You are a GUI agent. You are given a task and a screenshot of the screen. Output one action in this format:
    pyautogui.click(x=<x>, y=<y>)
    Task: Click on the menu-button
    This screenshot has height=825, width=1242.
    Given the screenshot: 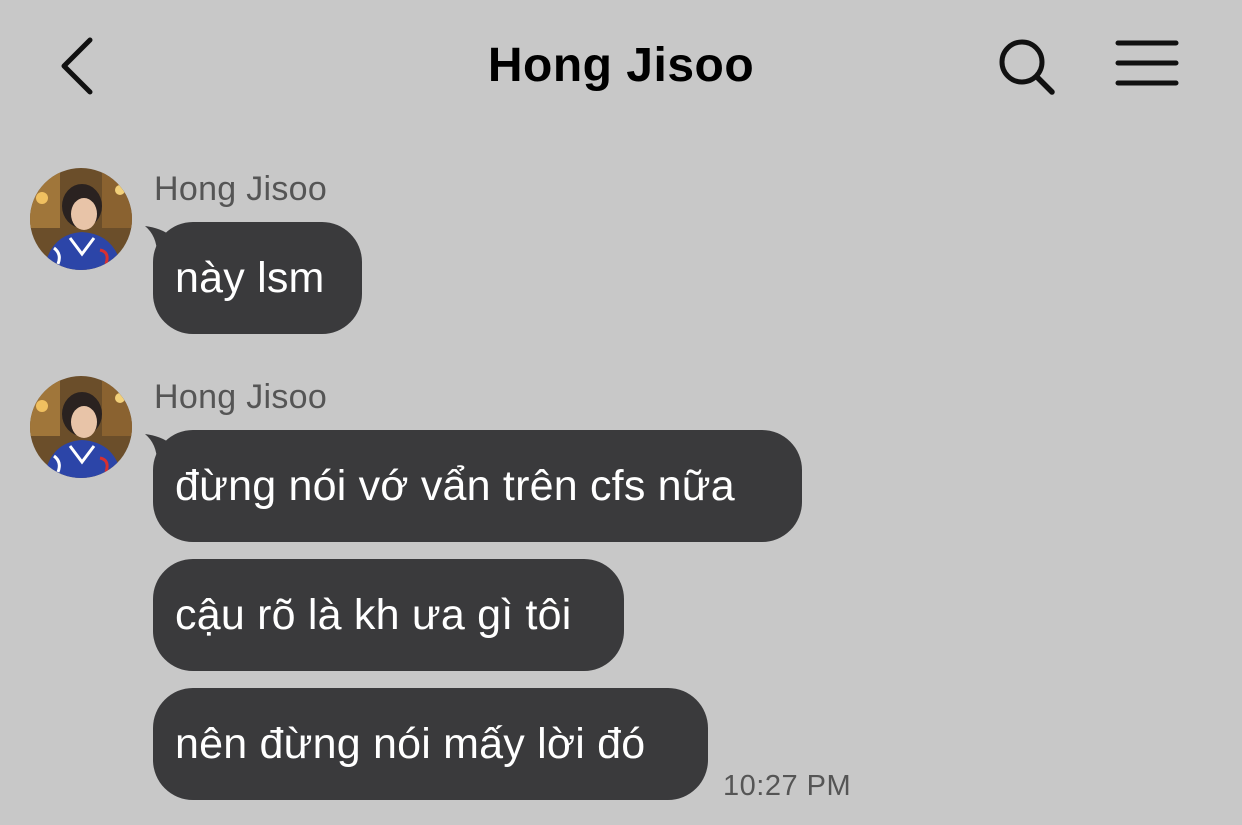 What is the action you would take?
    pyautogui.click(x=1148, y=64)
    